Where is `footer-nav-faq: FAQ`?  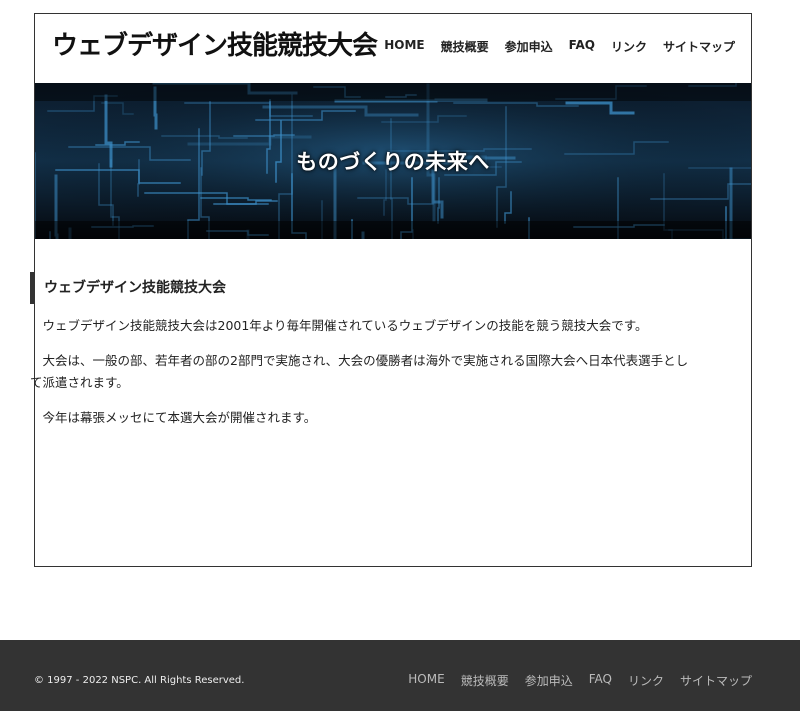 footer-nav-faq: FAQ is located at coordinates (600, 680).